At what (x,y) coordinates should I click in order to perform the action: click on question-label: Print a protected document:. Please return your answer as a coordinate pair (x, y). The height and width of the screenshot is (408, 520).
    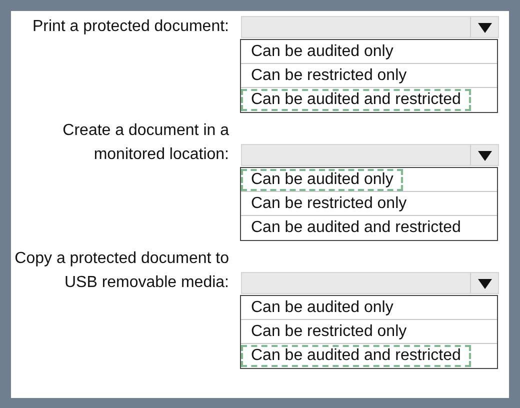
    Looking at the image, I should click on (130, 27).